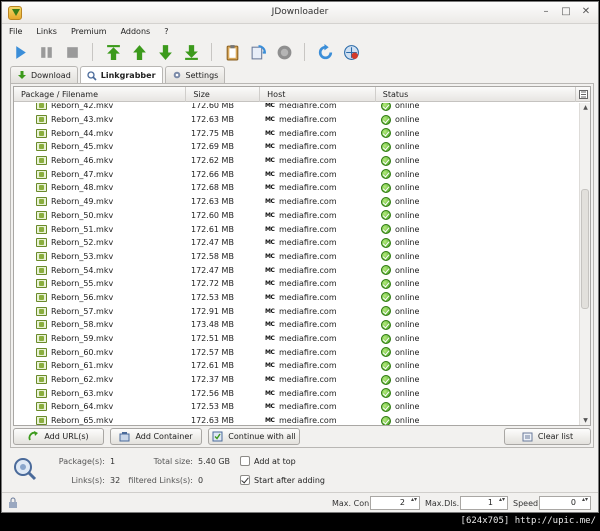 The height and width of the screenshot is (531, 600). Describe the element at coordinates (202, 75) in the screenshot. I see `tab-settings-label: Settings` at that location.